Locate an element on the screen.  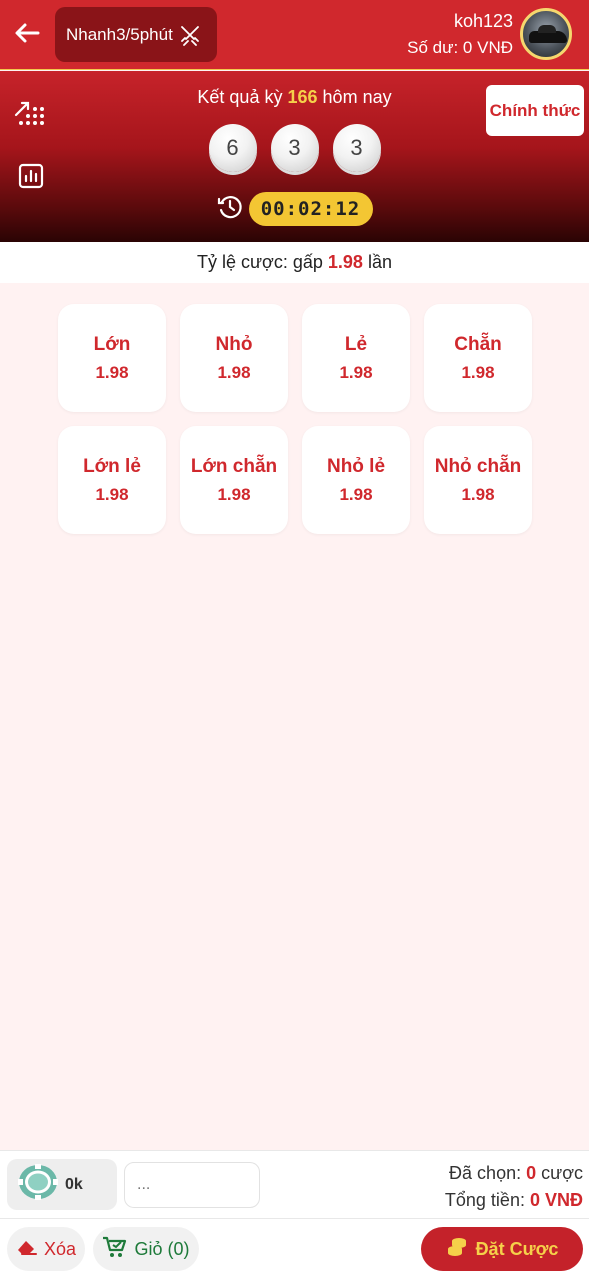
bet-label: Lớn is located at coordinates (112, 344).